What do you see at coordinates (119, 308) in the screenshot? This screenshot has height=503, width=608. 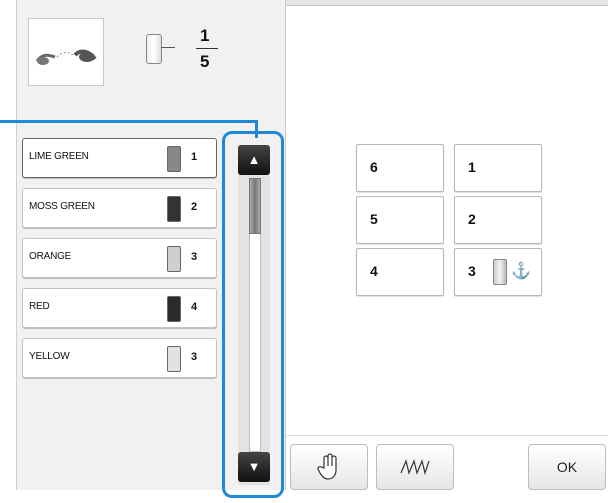 I see `color-list-item: RED 4` at bounding box center [119, 308].